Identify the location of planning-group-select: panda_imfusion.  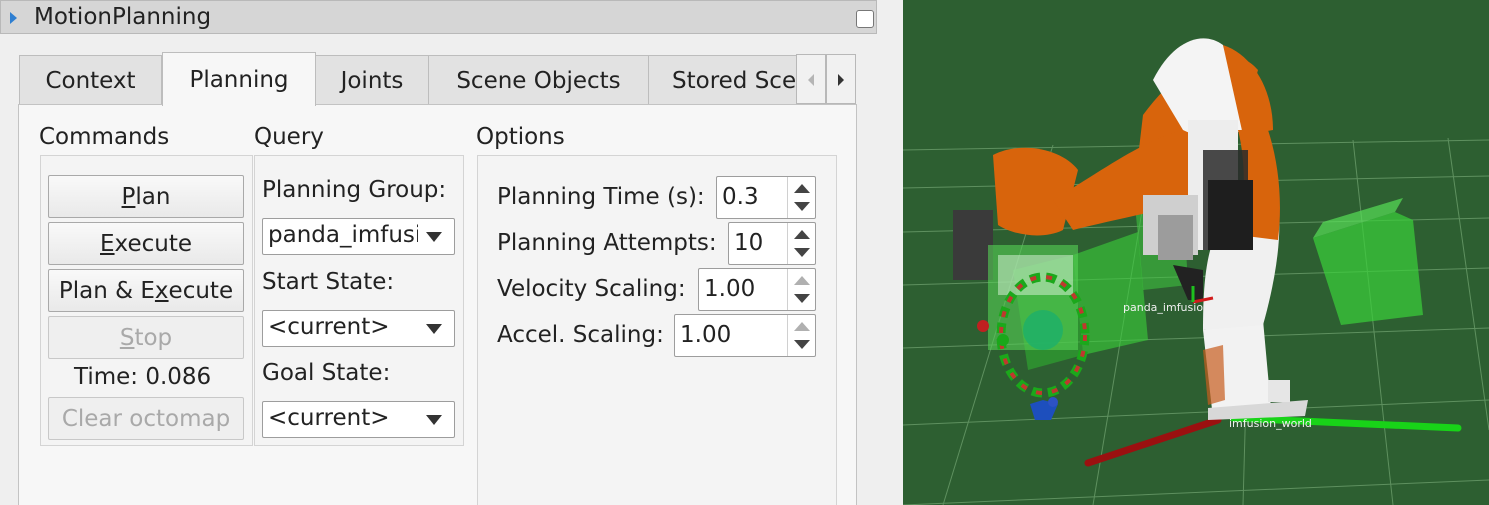
(358, 236).